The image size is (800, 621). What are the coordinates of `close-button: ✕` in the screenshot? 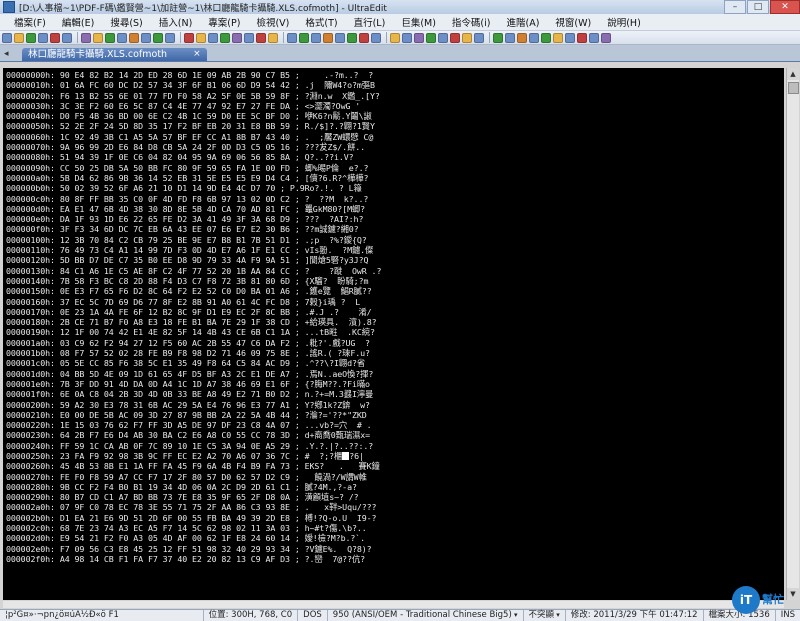 It's located at (785, 7).